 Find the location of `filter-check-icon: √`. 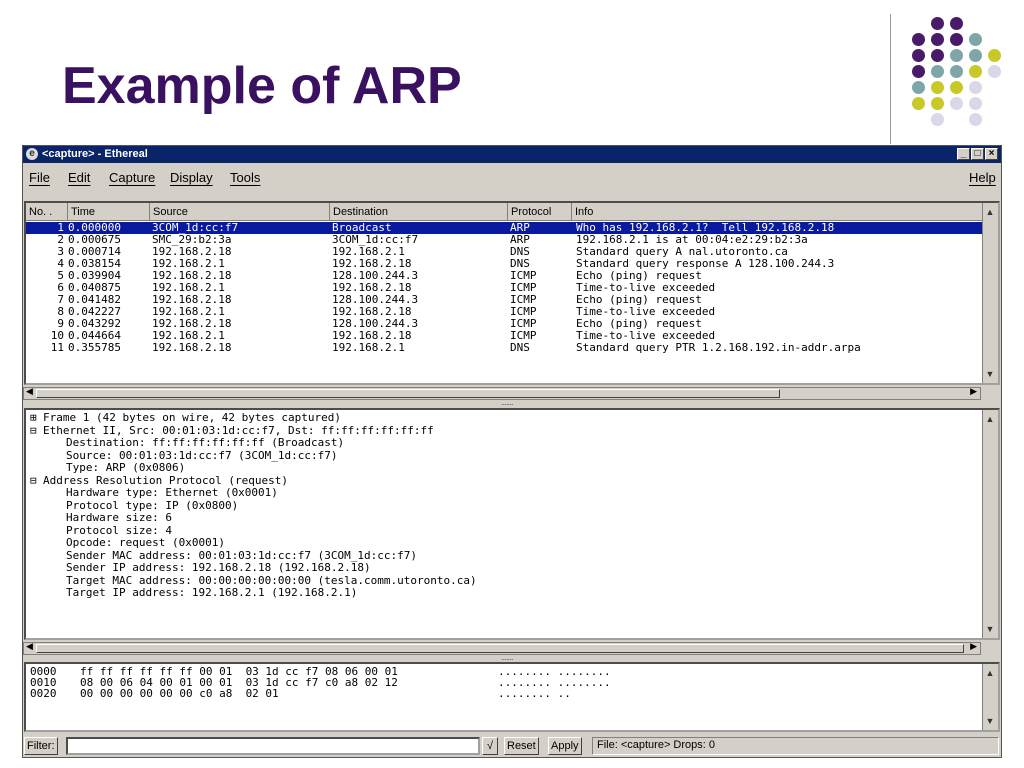

filter-check-icon: √ is located at coordinates (490, 746).